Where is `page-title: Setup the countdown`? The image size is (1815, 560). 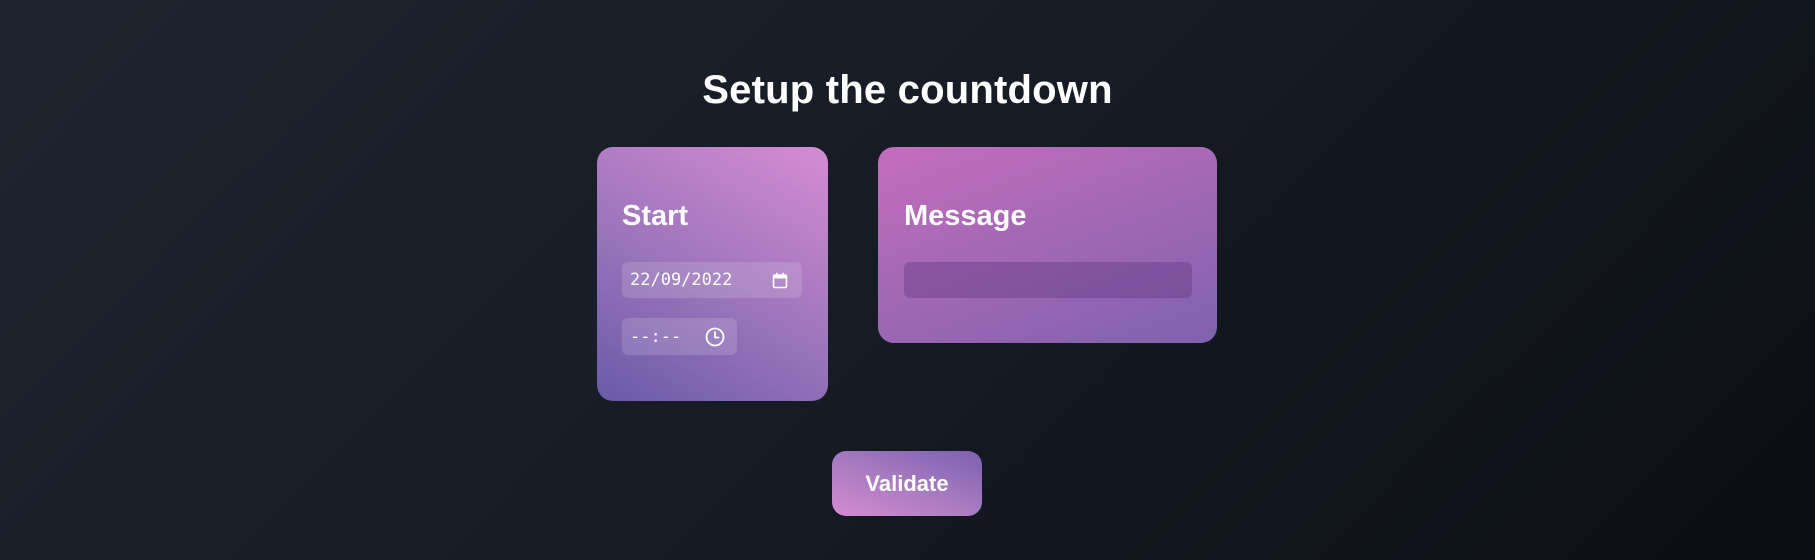 page-title: Setup the countdown is located at coordinates (907, 90).